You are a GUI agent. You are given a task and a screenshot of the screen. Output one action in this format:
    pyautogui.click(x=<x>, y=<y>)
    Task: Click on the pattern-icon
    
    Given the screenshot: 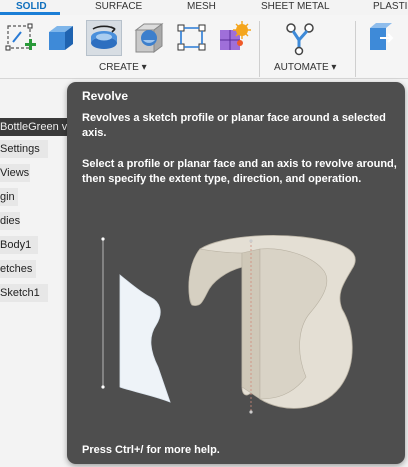 What is the action you would take?
    pyautogui.click(x=191, y=37)
    